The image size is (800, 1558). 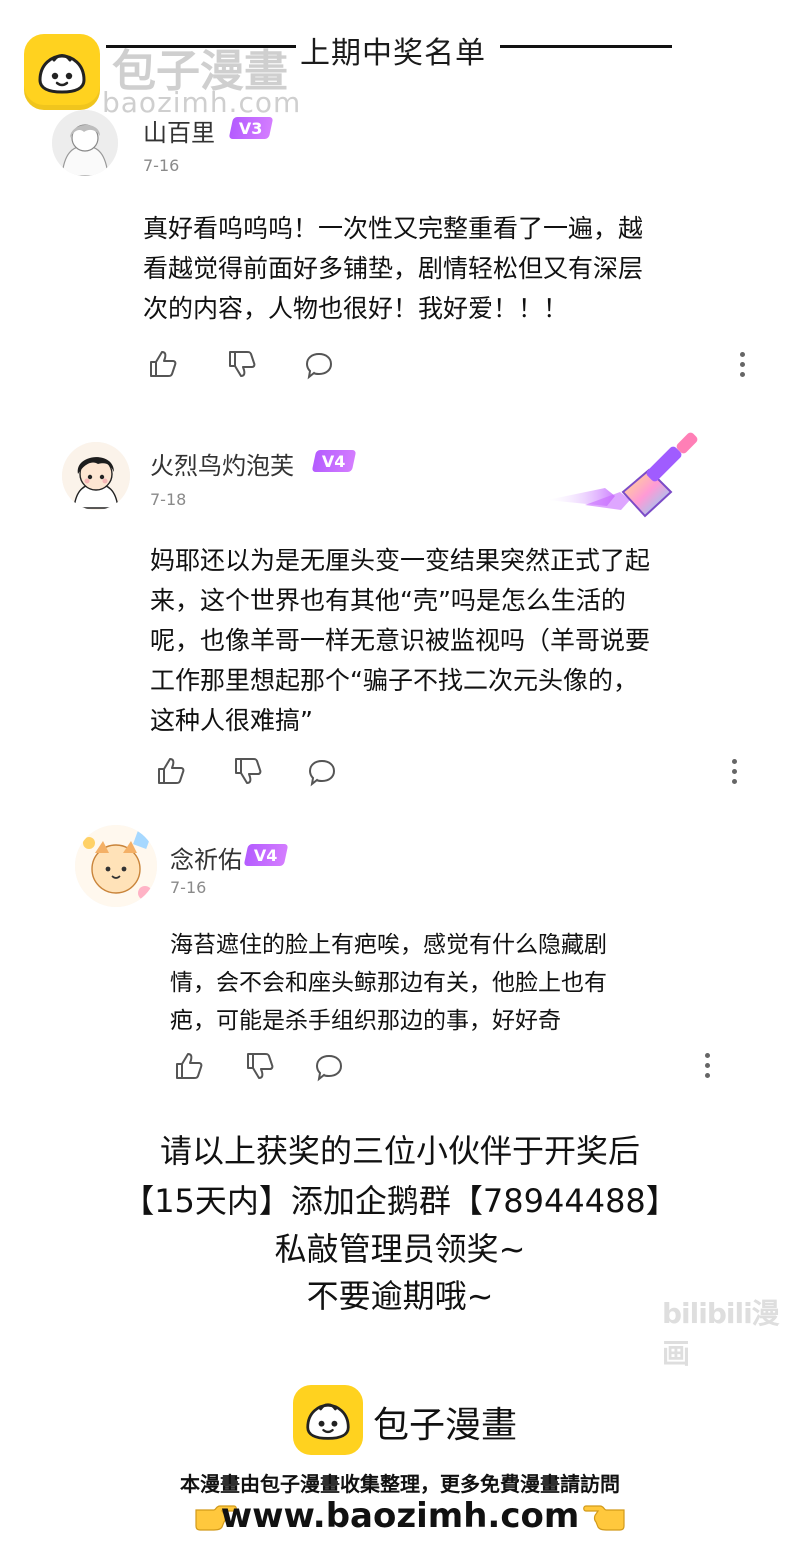 I want to click on paintbrush-decoration-icon, so click(x=627, y=477).